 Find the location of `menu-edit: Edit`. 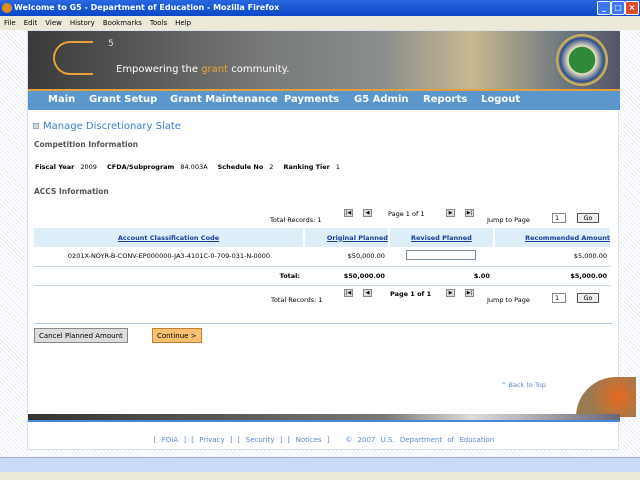

menu-edit: Edit is located at coordinates (31, 23).